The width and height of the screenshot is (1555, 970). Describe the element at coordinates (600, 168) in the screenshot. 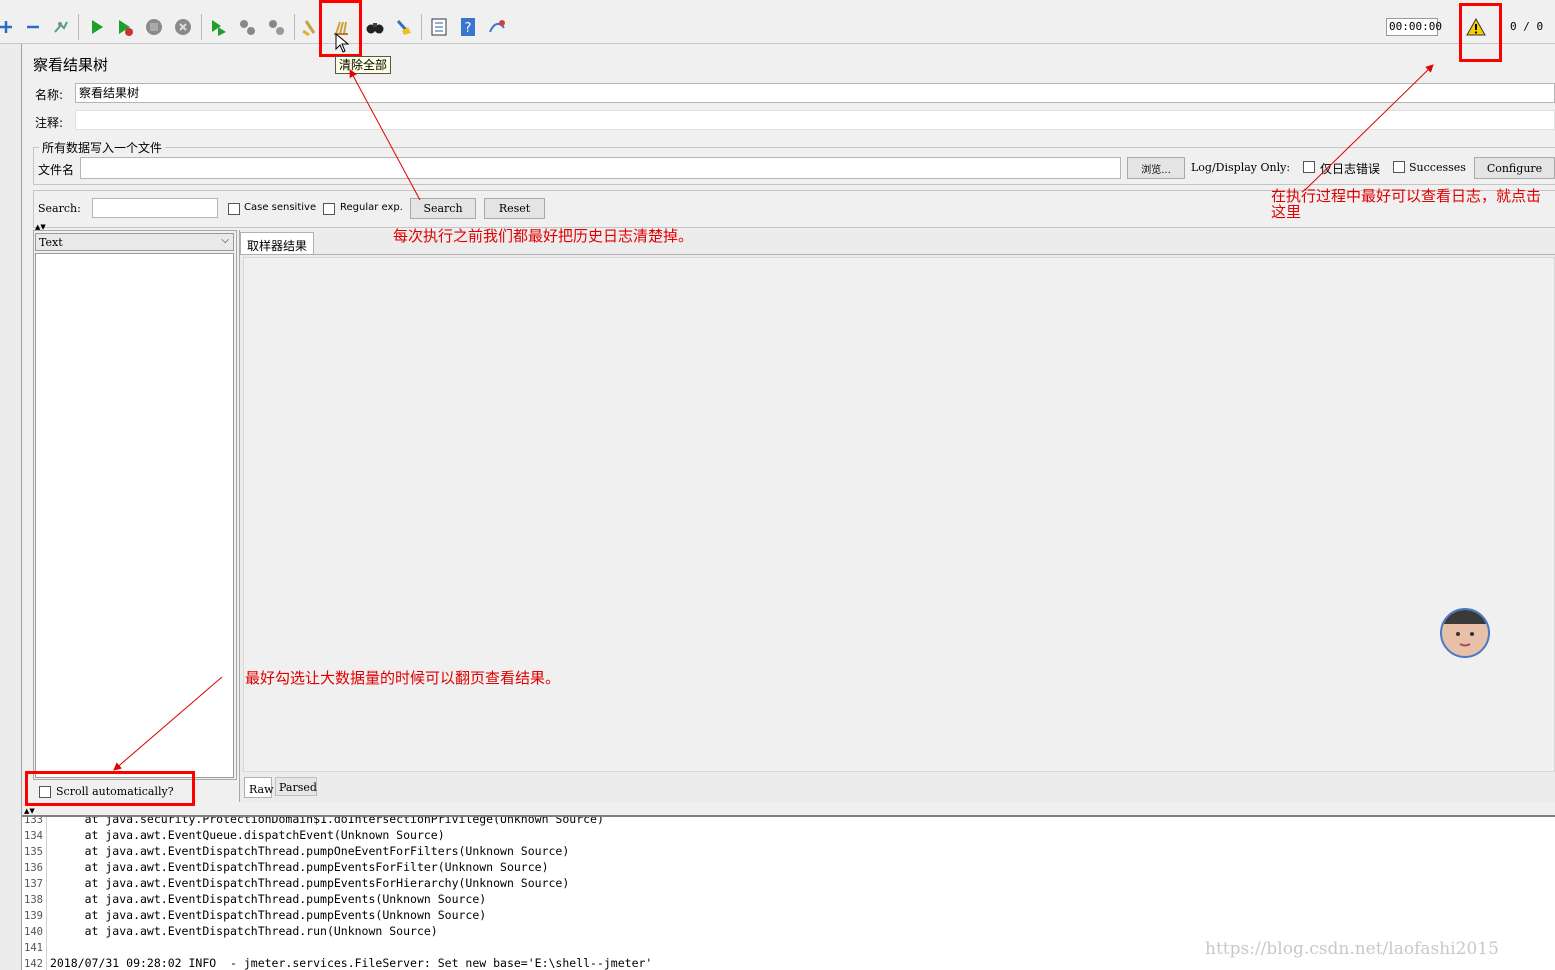

I see `file-name-input` at that location.